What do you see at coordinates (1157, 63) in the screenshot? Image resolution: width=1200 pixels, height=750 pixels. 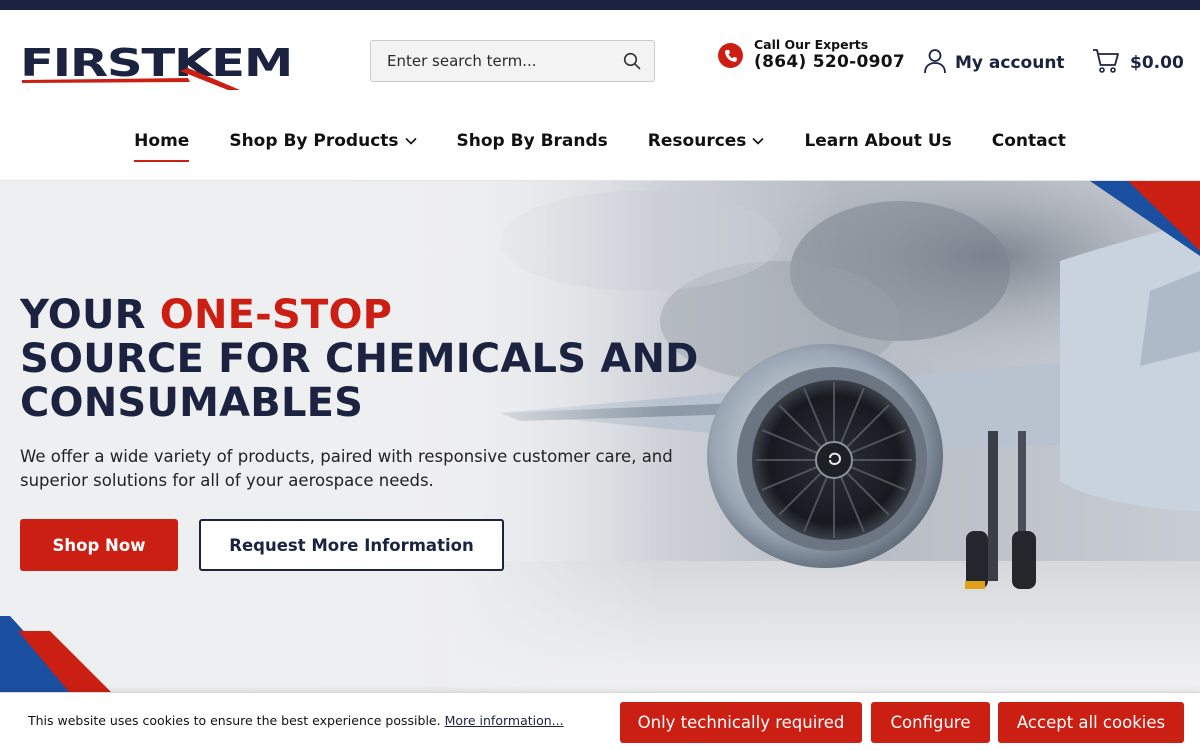 I see `cart-total: $0.00` at bounding box center [1157, 63].